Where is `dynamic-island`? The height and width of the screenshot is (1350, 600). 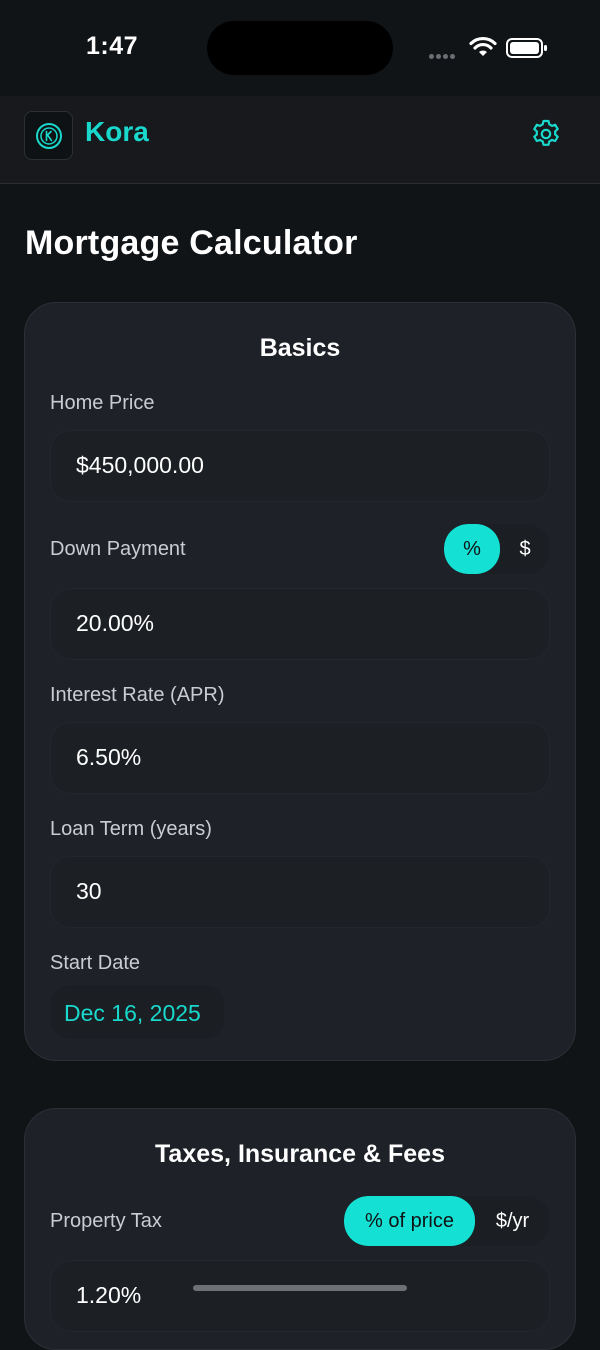
dynamic-island is located at coordinates (300, 48).